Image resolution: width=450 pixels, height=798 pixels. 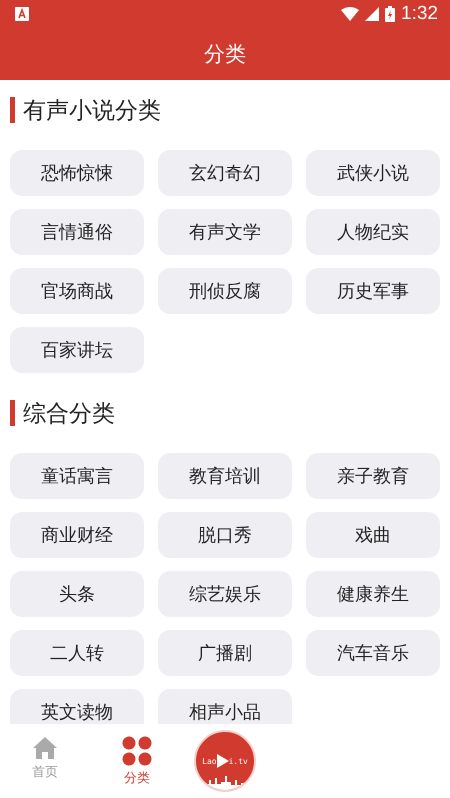 I want to click on section-title: 综合分类, so click(x=69, y=414).